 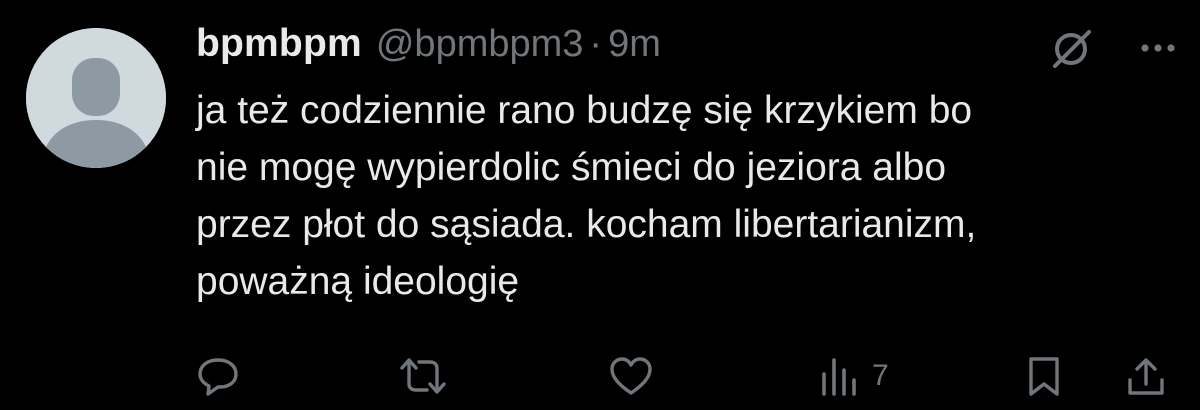 I want to click on views-button: 7, so click(x=853, y=376).